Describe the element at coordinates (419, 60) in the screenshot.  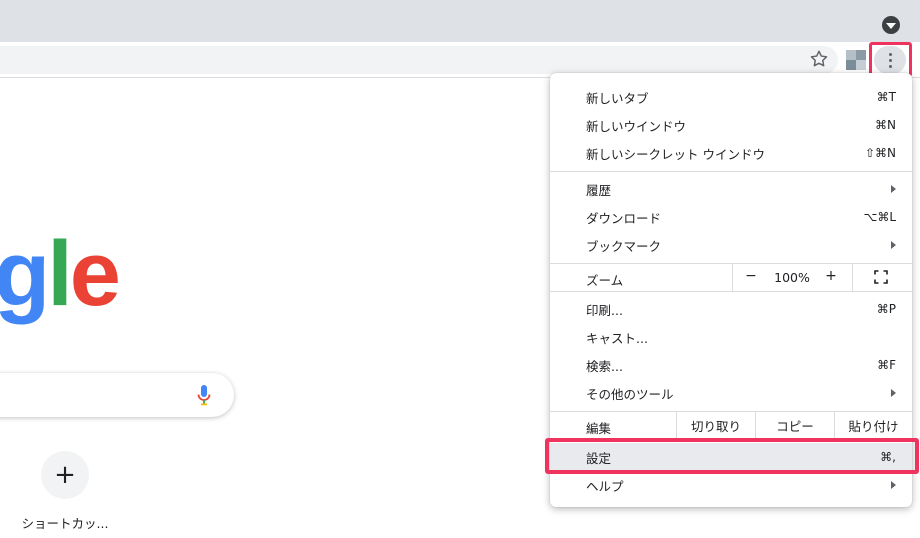
I see `address-bar` at that location.